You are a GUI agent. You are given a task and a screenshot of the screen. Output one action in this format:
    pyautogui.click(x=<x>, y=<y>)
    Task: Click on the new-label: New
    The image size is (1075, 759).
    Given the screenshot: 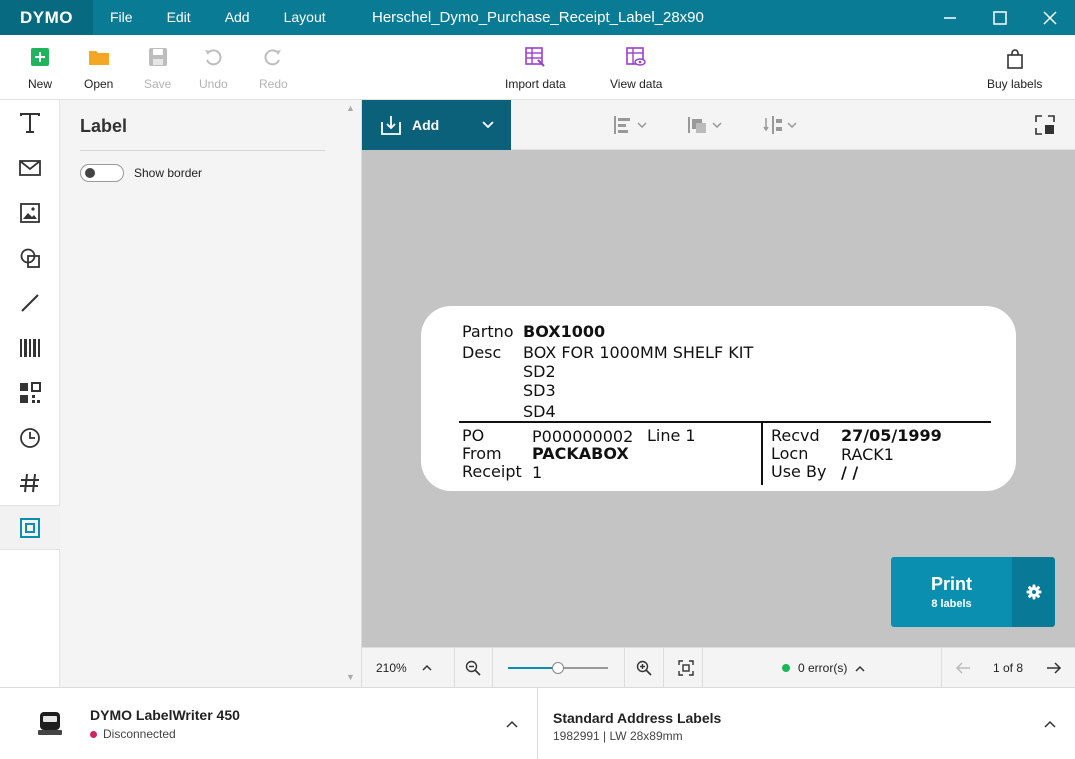 What is the action you would take?
    pyautogui.click(x=40, y=84)
    